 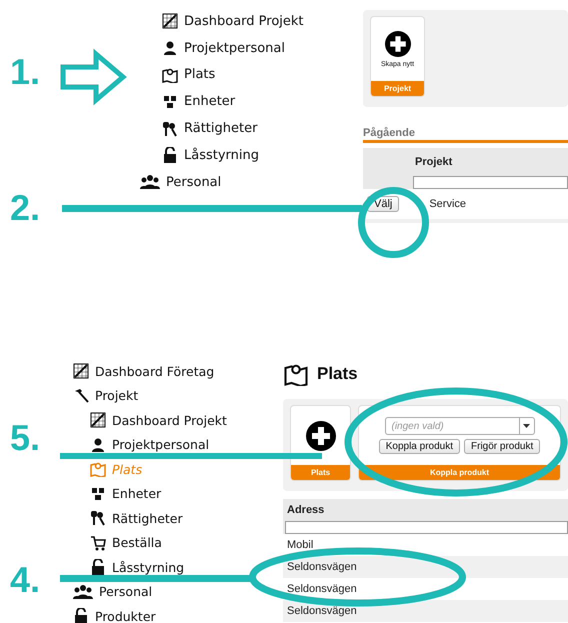 What do you see at coordinates (81, 396) in the screenshot?
I see `hammer-icon` at bounding box center [81, 396].